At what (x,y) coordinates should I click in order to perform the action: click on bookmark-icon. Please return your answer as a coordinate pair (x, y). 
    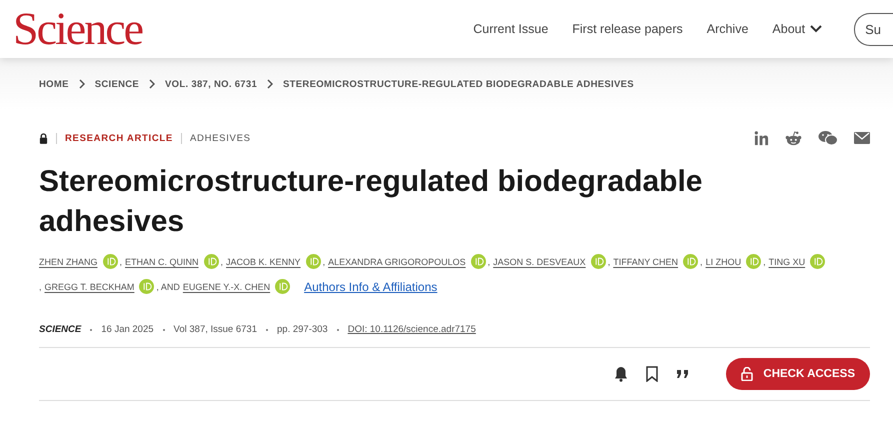
    Looking at the image, I should click on (652, 374).